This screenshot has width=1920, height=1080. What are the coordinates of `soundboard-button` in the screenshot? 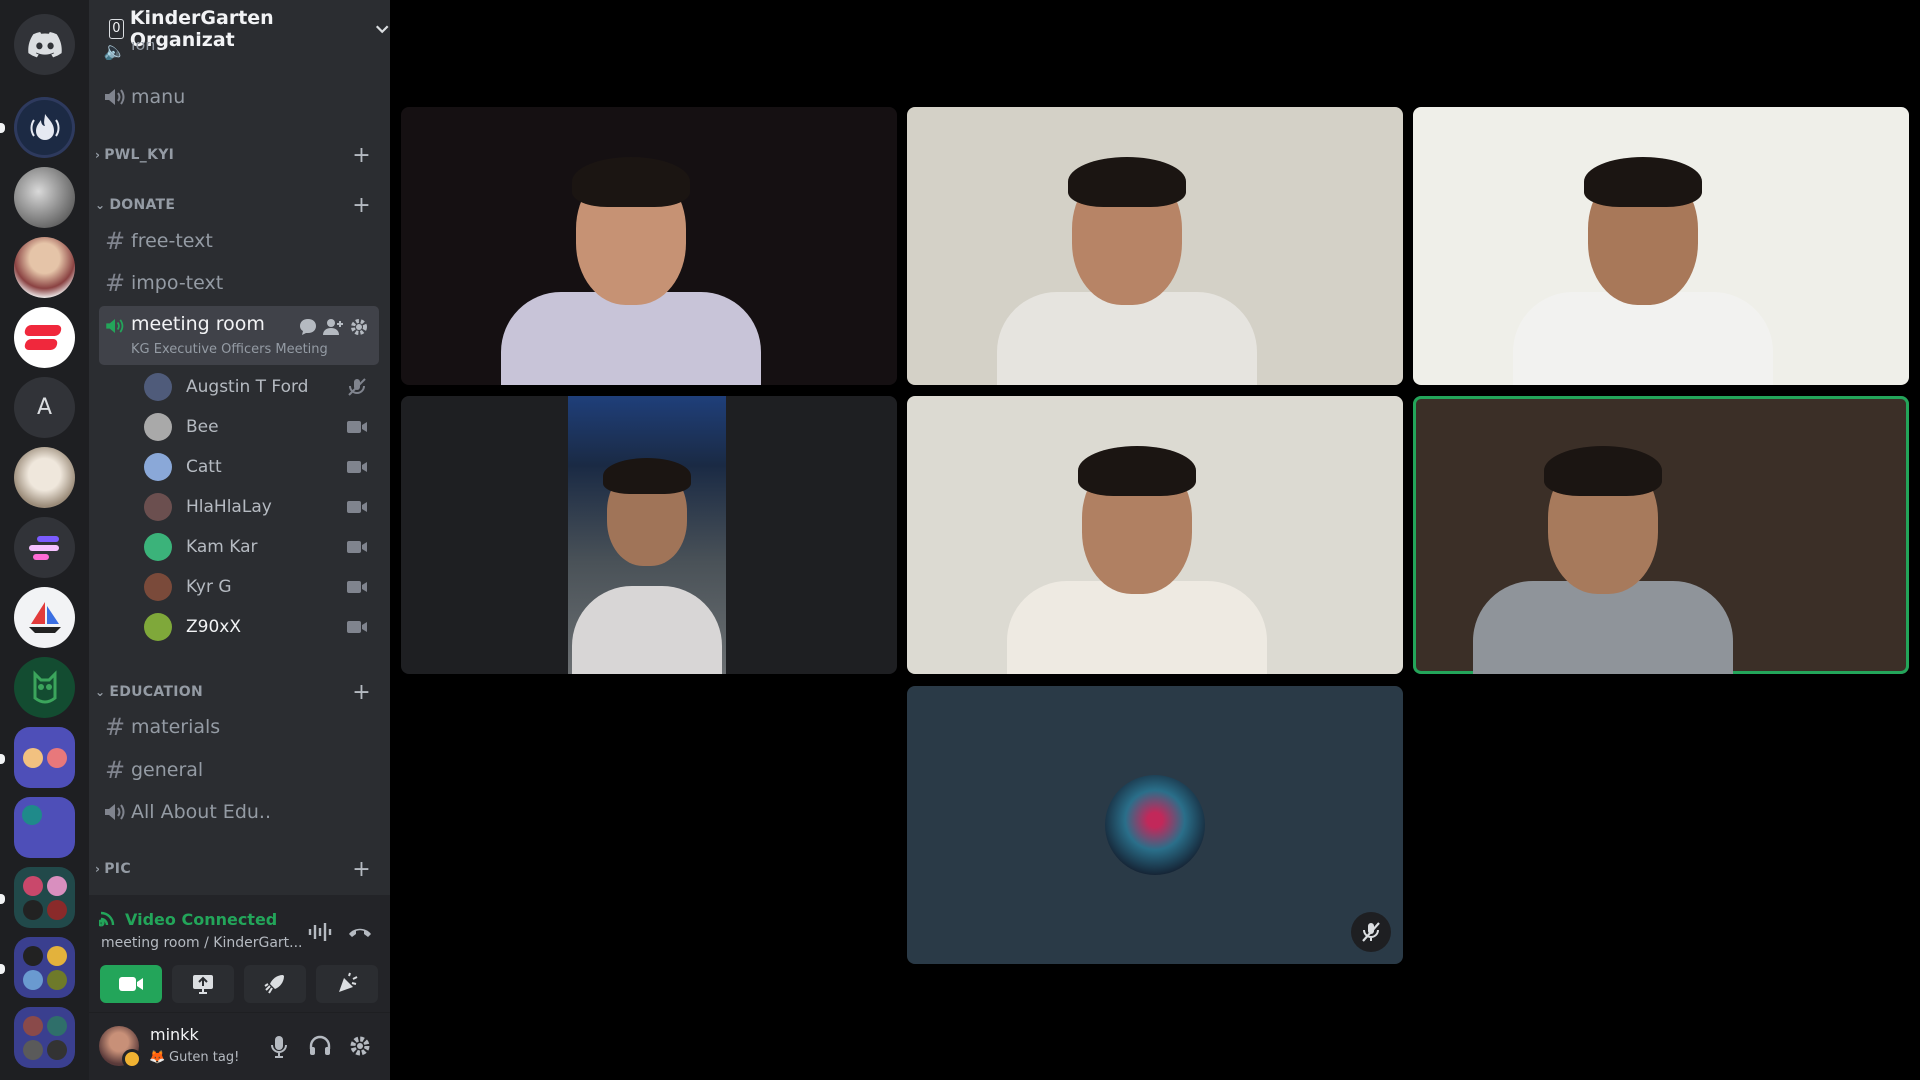 It's located at (347, 984).